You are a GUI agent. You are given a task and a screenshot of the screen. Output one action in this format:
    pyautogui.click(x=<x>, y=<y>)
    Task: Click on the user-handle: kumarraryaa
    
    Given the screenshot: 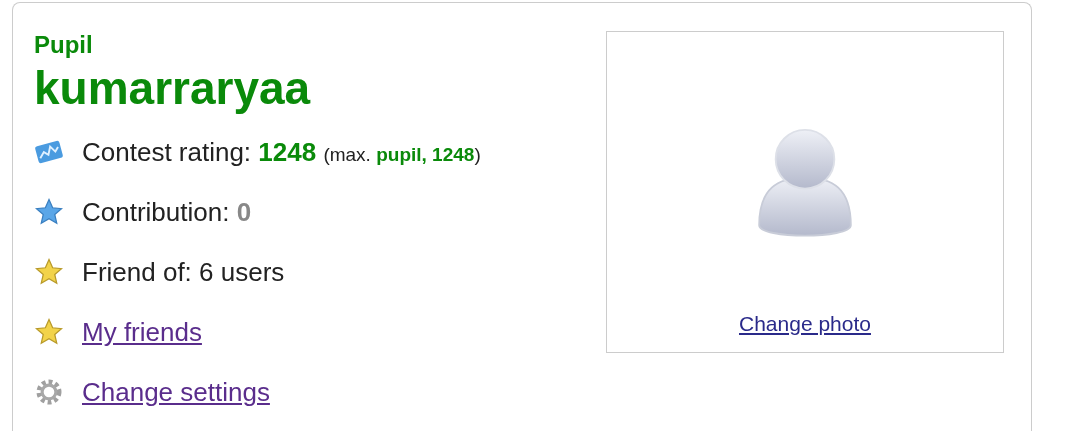 What is the action you would take?
    pyautogui.click(x=173, y=88)
    